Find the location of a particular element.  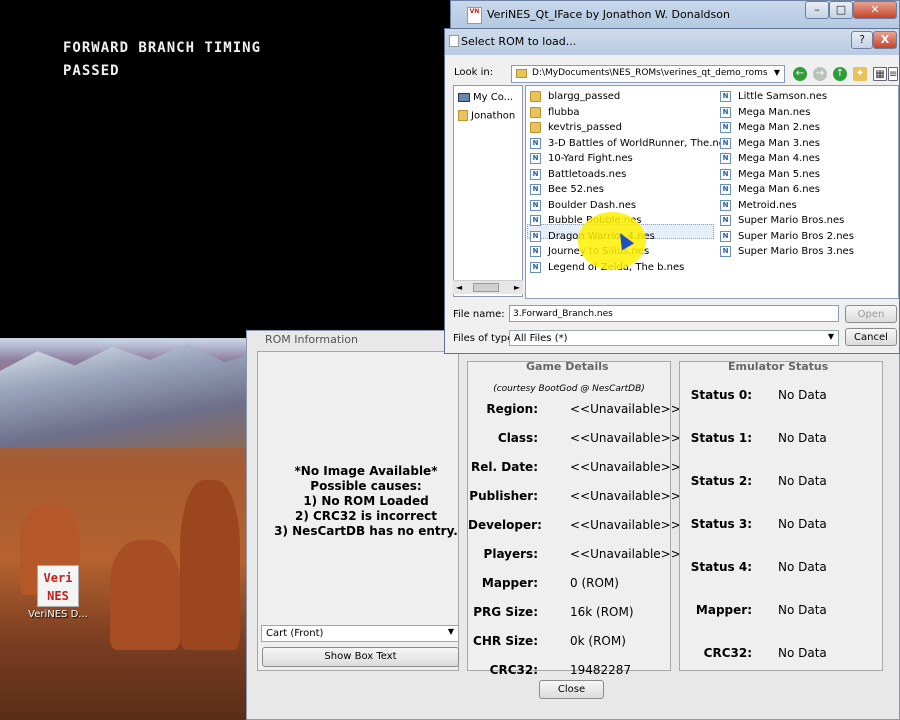

scroll-thumb is located at coordinates (486, 287).